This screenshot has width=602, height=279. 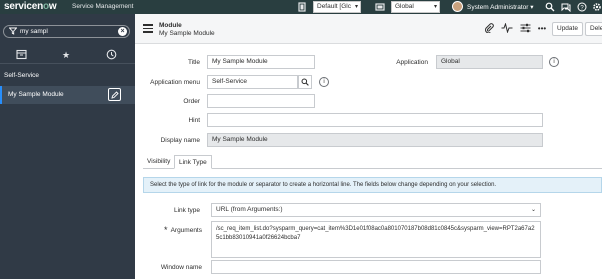 I want to click on form-header: Module My Sample Module ••• Update Delet, so click(x=368, y=29).